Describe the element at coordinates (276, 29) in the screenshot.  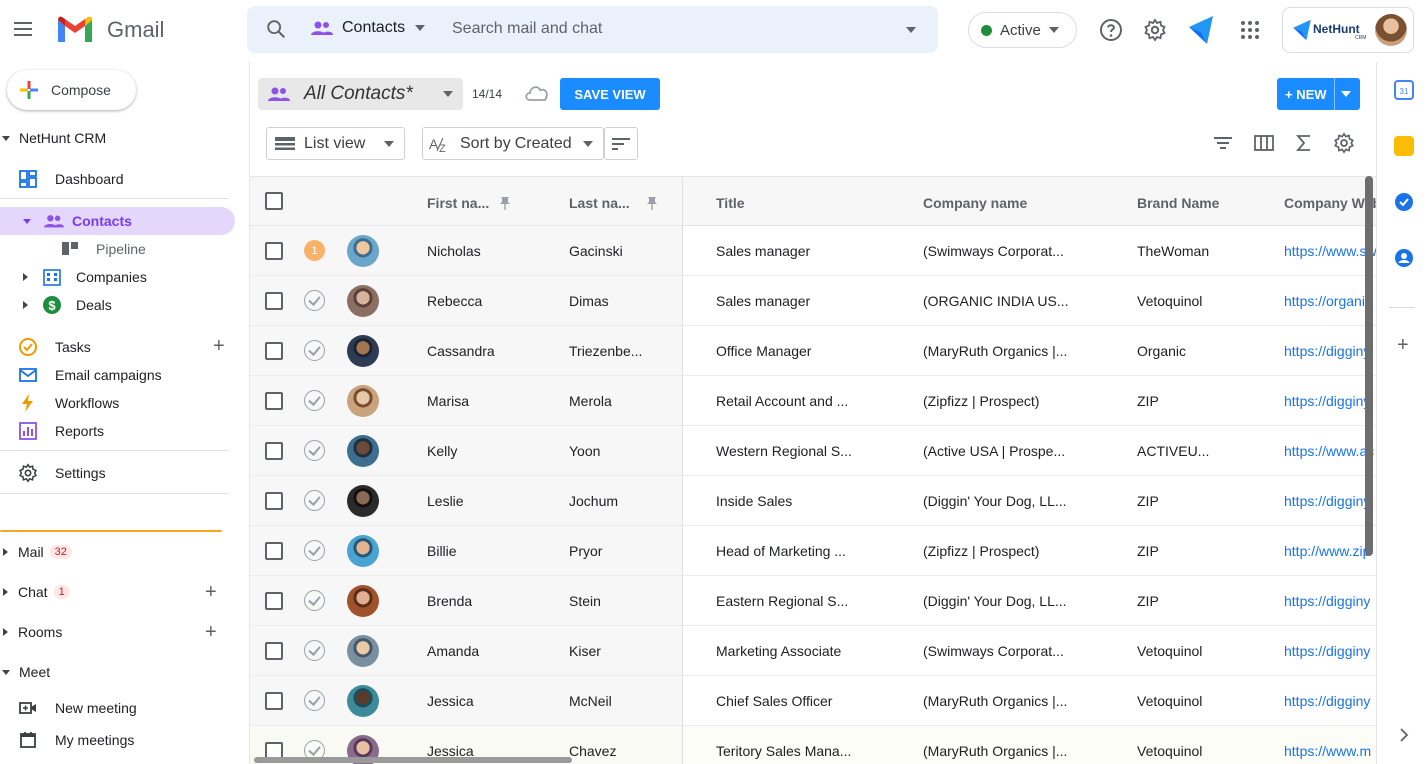
I see `search-icon` at that location.